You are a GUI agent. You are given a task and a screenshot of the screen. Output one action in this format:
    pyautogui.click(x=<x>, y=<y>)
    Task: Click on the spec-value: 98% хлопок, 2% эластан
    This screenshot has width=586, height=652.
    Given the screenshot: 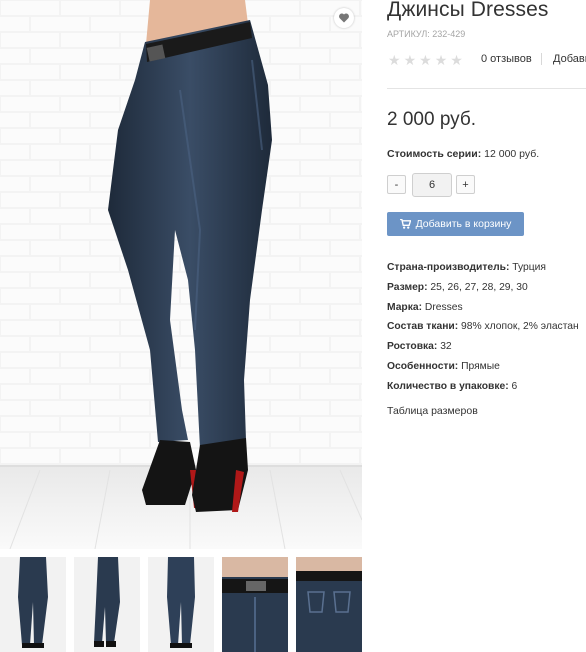 What is the action you would take?
    pyautogui.click(x=518, y=327)
    